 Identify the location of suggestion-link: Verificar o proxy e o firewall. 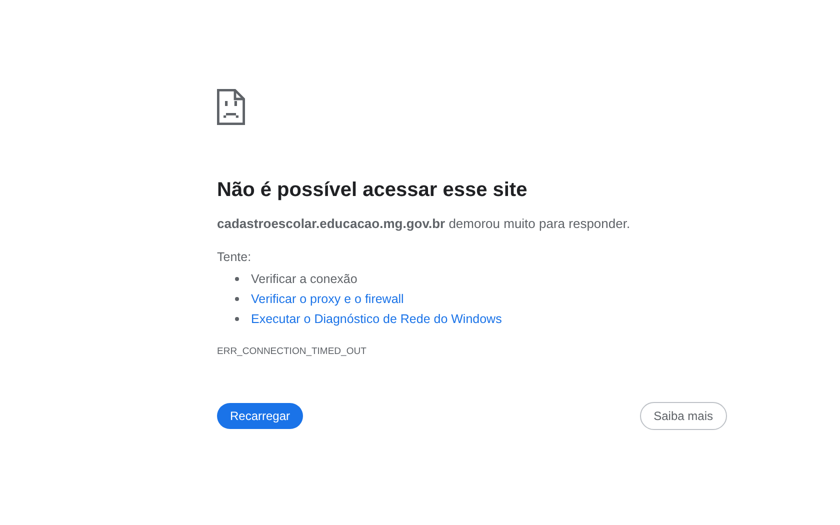
(327, 299).